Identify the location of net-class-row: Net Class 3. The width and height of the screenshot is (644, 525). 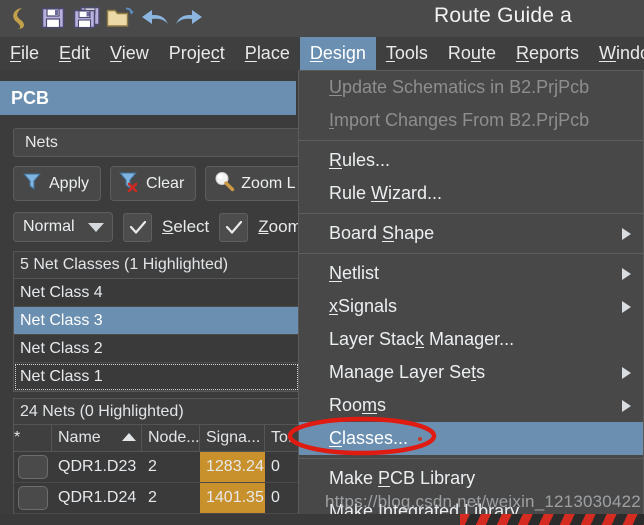
(156, 321).